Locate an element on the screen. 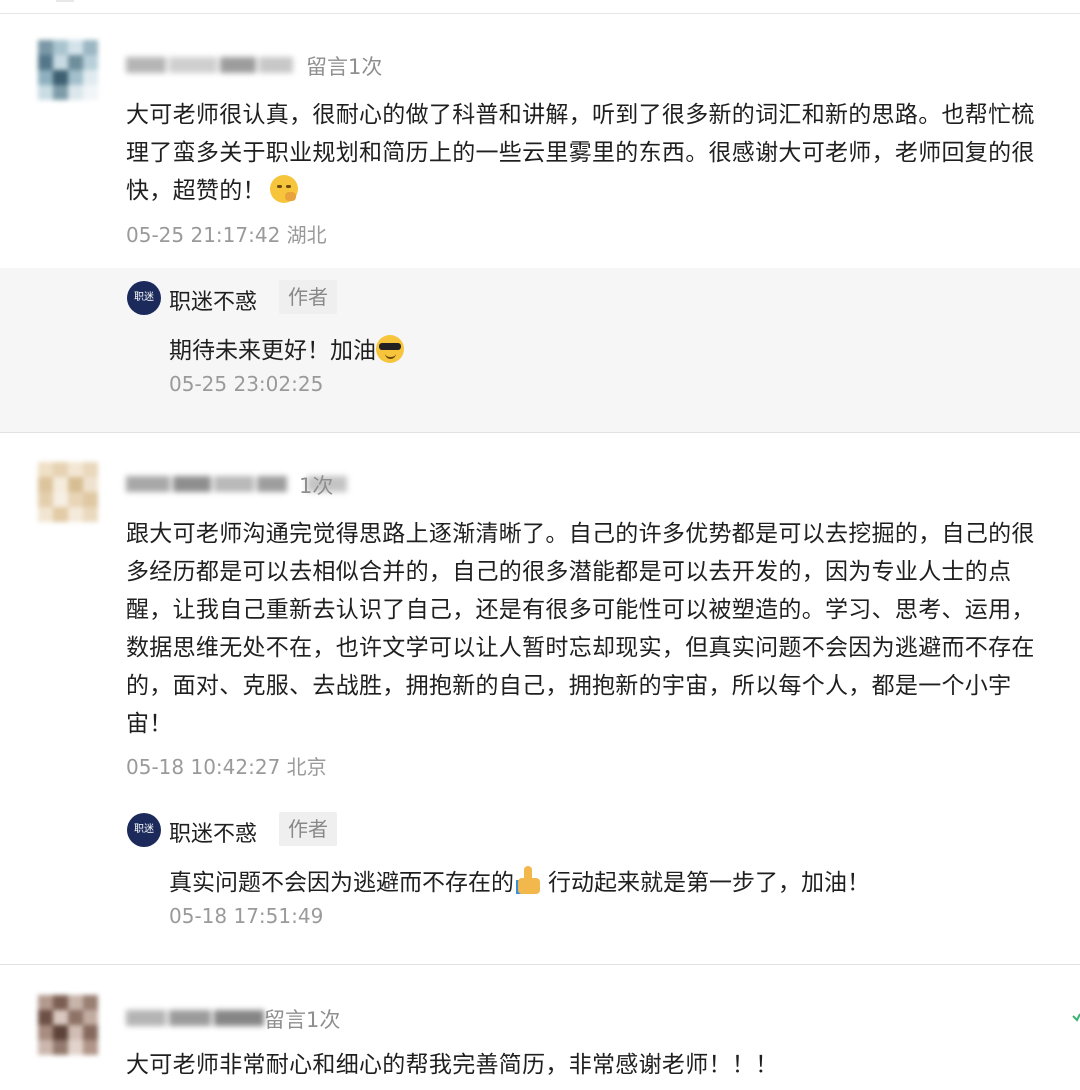 The height and width of the screenshot is (1090, 1080). reply-text: 期待未来更好！加油 is located at coordinates (286, 348).